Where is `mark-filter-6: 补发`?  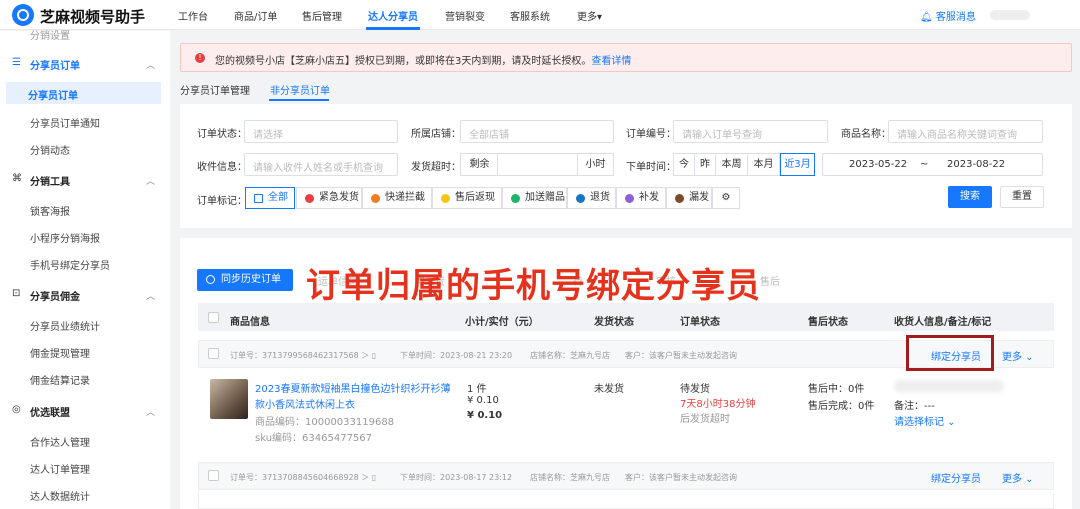
mark-filter-6: 补发 is located at coordinates (641, 198).